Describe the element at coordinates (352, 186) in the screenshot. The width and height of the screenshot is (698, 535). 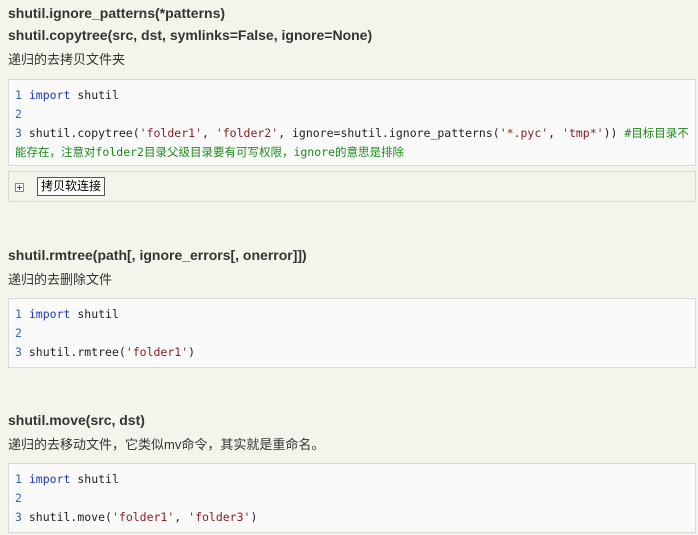
I see `copy-symlink-expander: 拷贝软连接` at that location.